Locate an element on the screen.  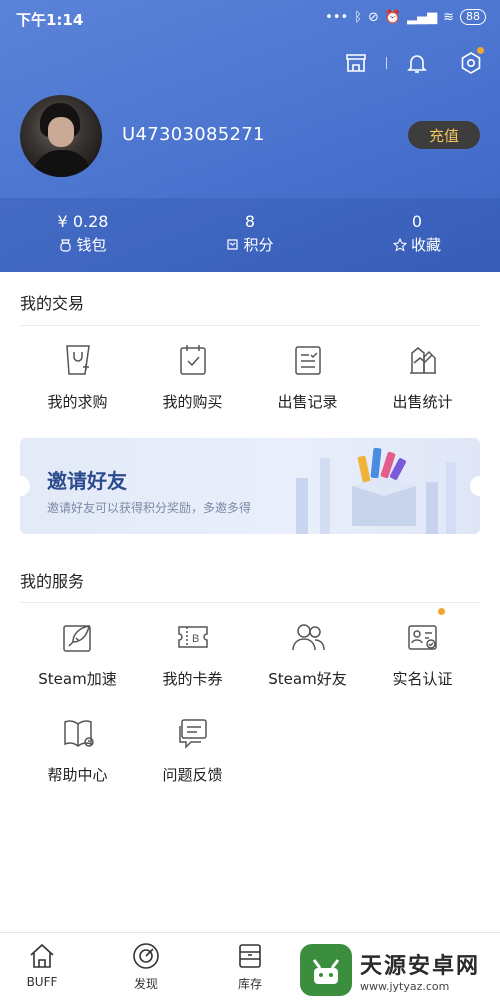
service-item-coupons: B 我的卡券 is located at coordinates (192, 654).